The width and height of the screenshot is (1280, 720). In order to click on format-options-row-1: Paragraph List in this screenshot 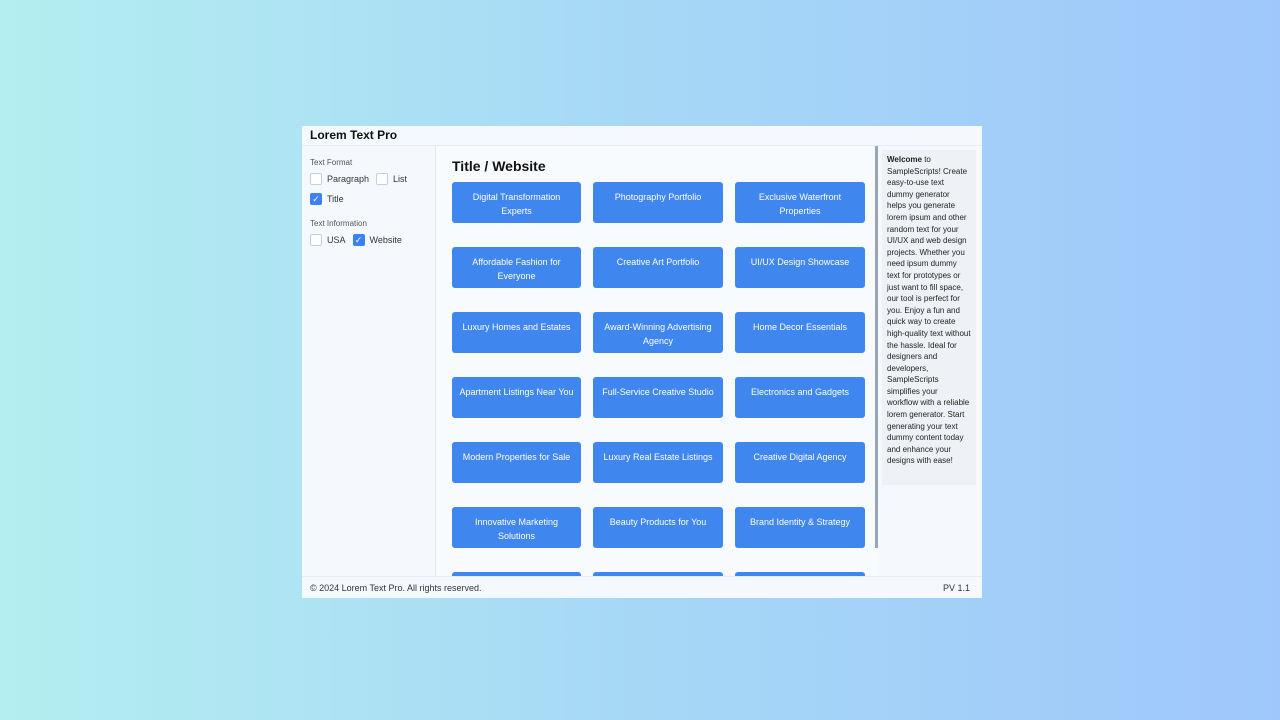, I will do `click(368, 179)`.